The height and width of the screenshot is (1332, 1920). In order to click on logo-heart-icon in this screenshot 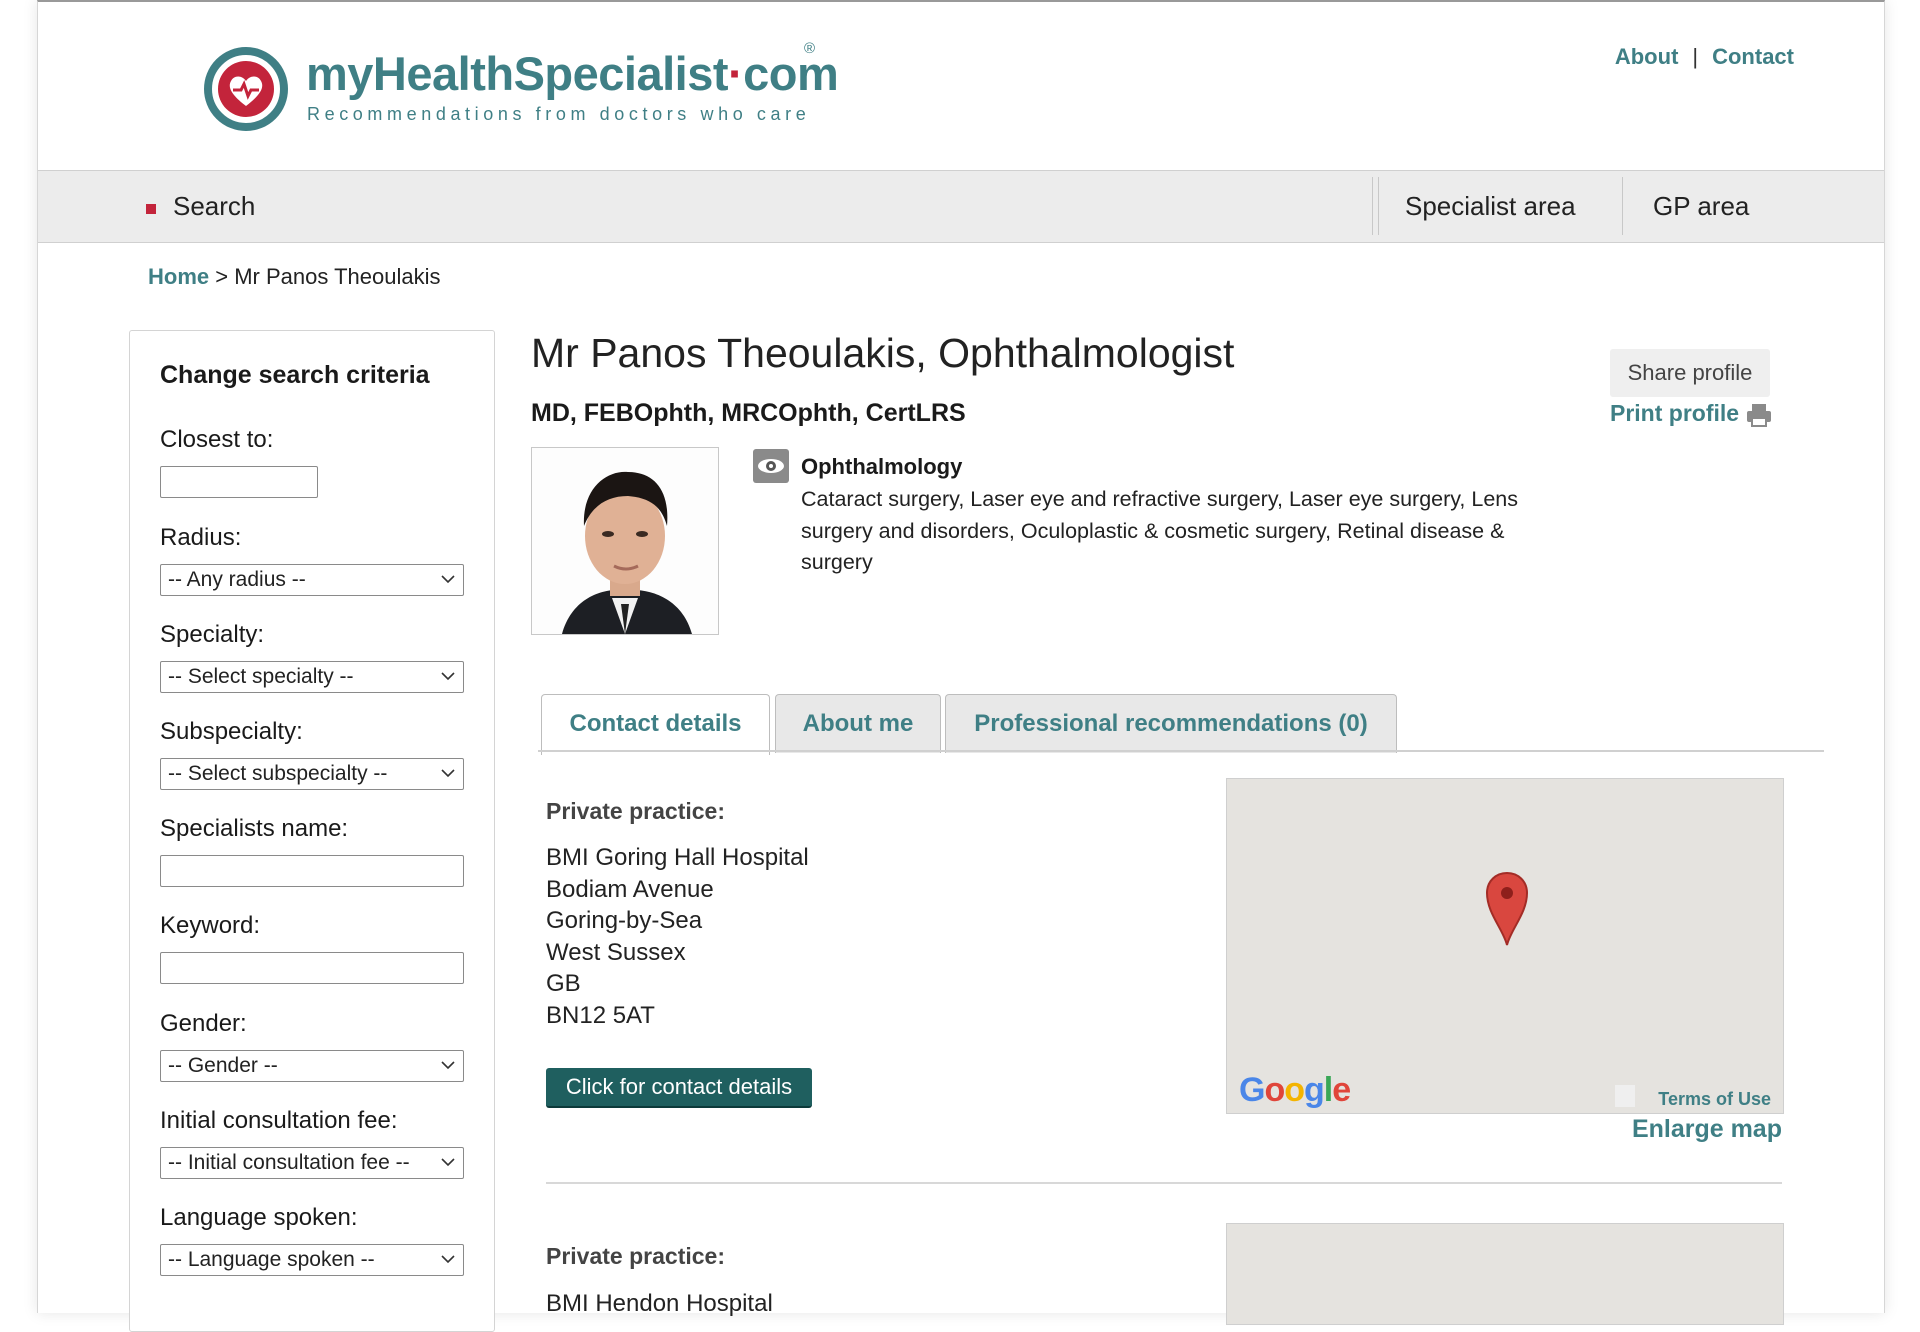, I will do `click(246, 89)`.